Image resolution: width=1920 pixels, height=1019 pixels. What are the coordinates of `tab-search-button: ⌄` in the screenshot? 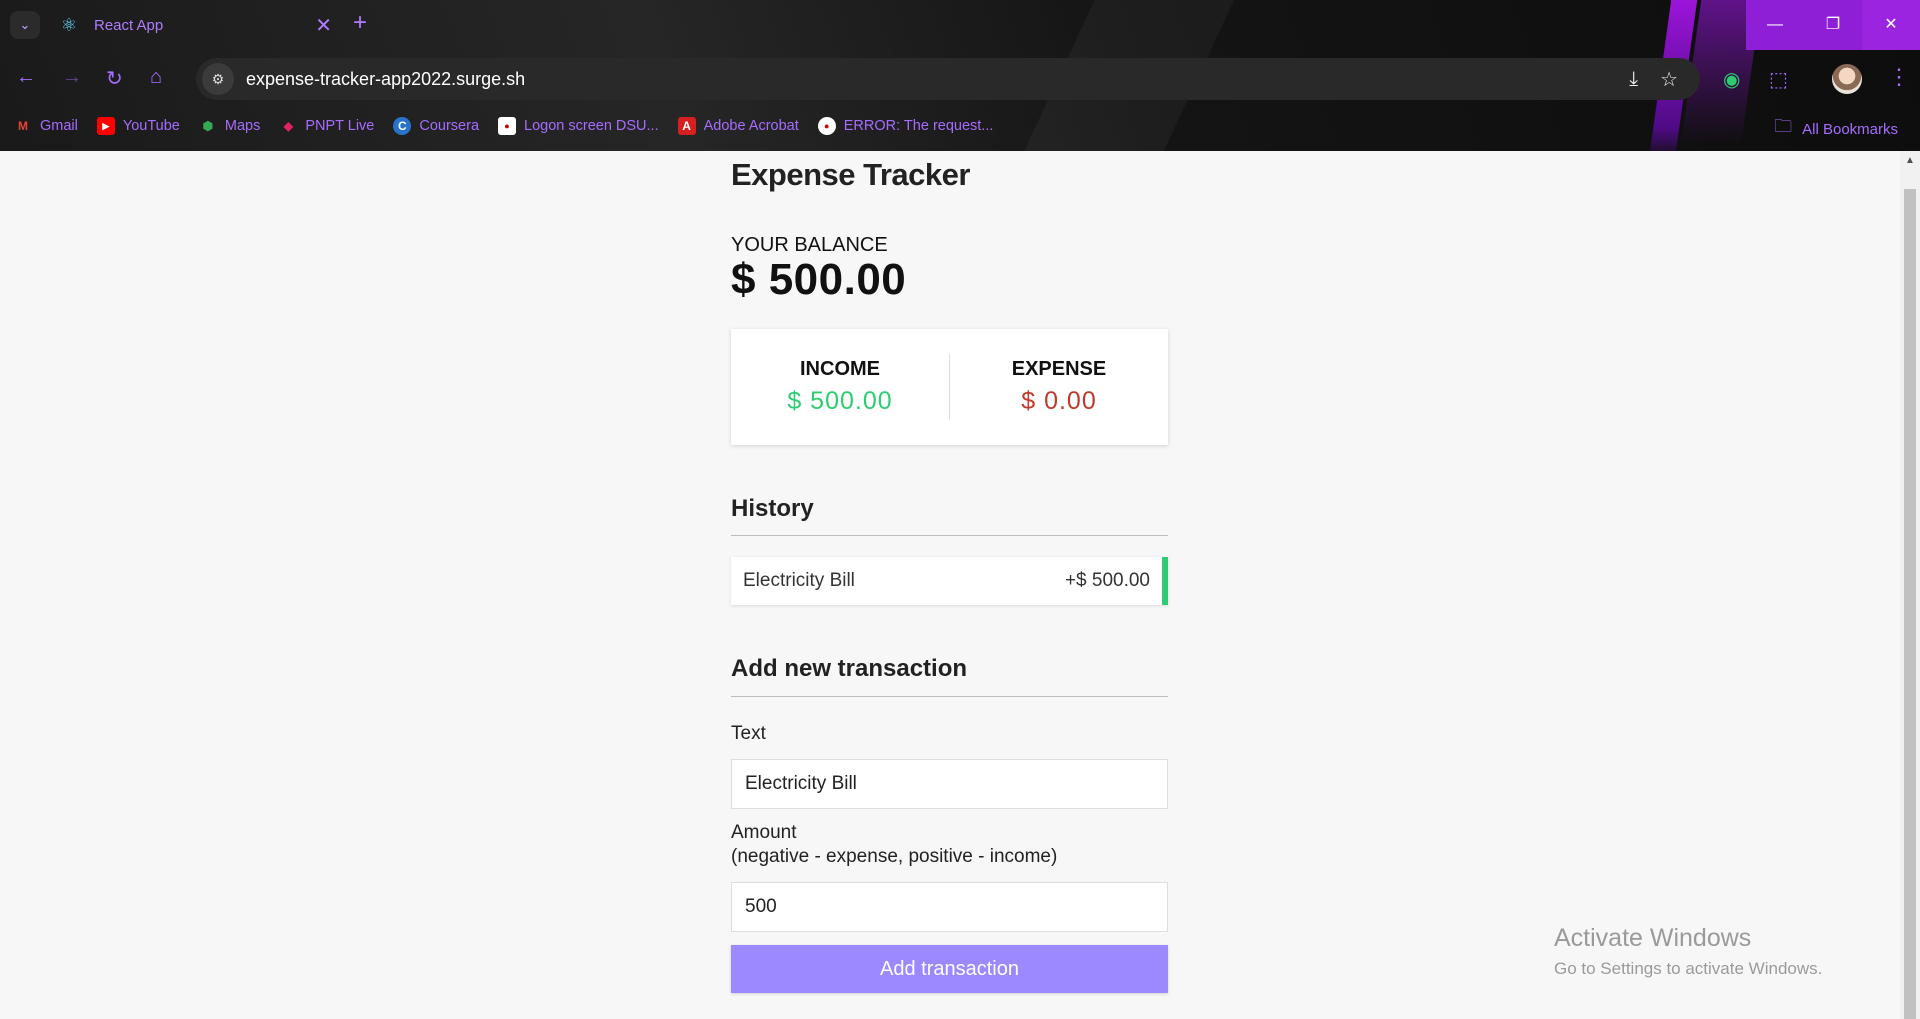 It's located at (25, 25).